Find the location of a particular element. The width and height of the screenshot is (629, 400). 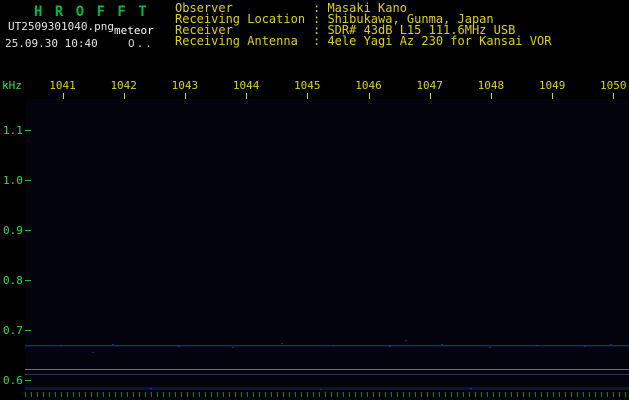

time-tick-label: 1049 is located at coordinates (552, 85).